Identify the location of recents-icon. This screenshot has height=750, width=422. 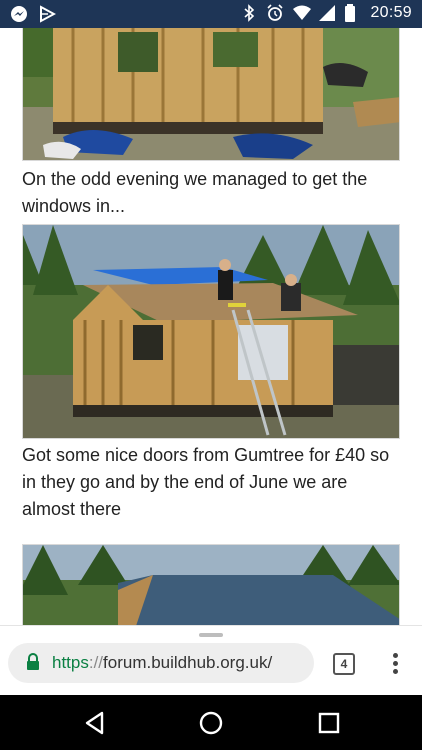
(329, 723).